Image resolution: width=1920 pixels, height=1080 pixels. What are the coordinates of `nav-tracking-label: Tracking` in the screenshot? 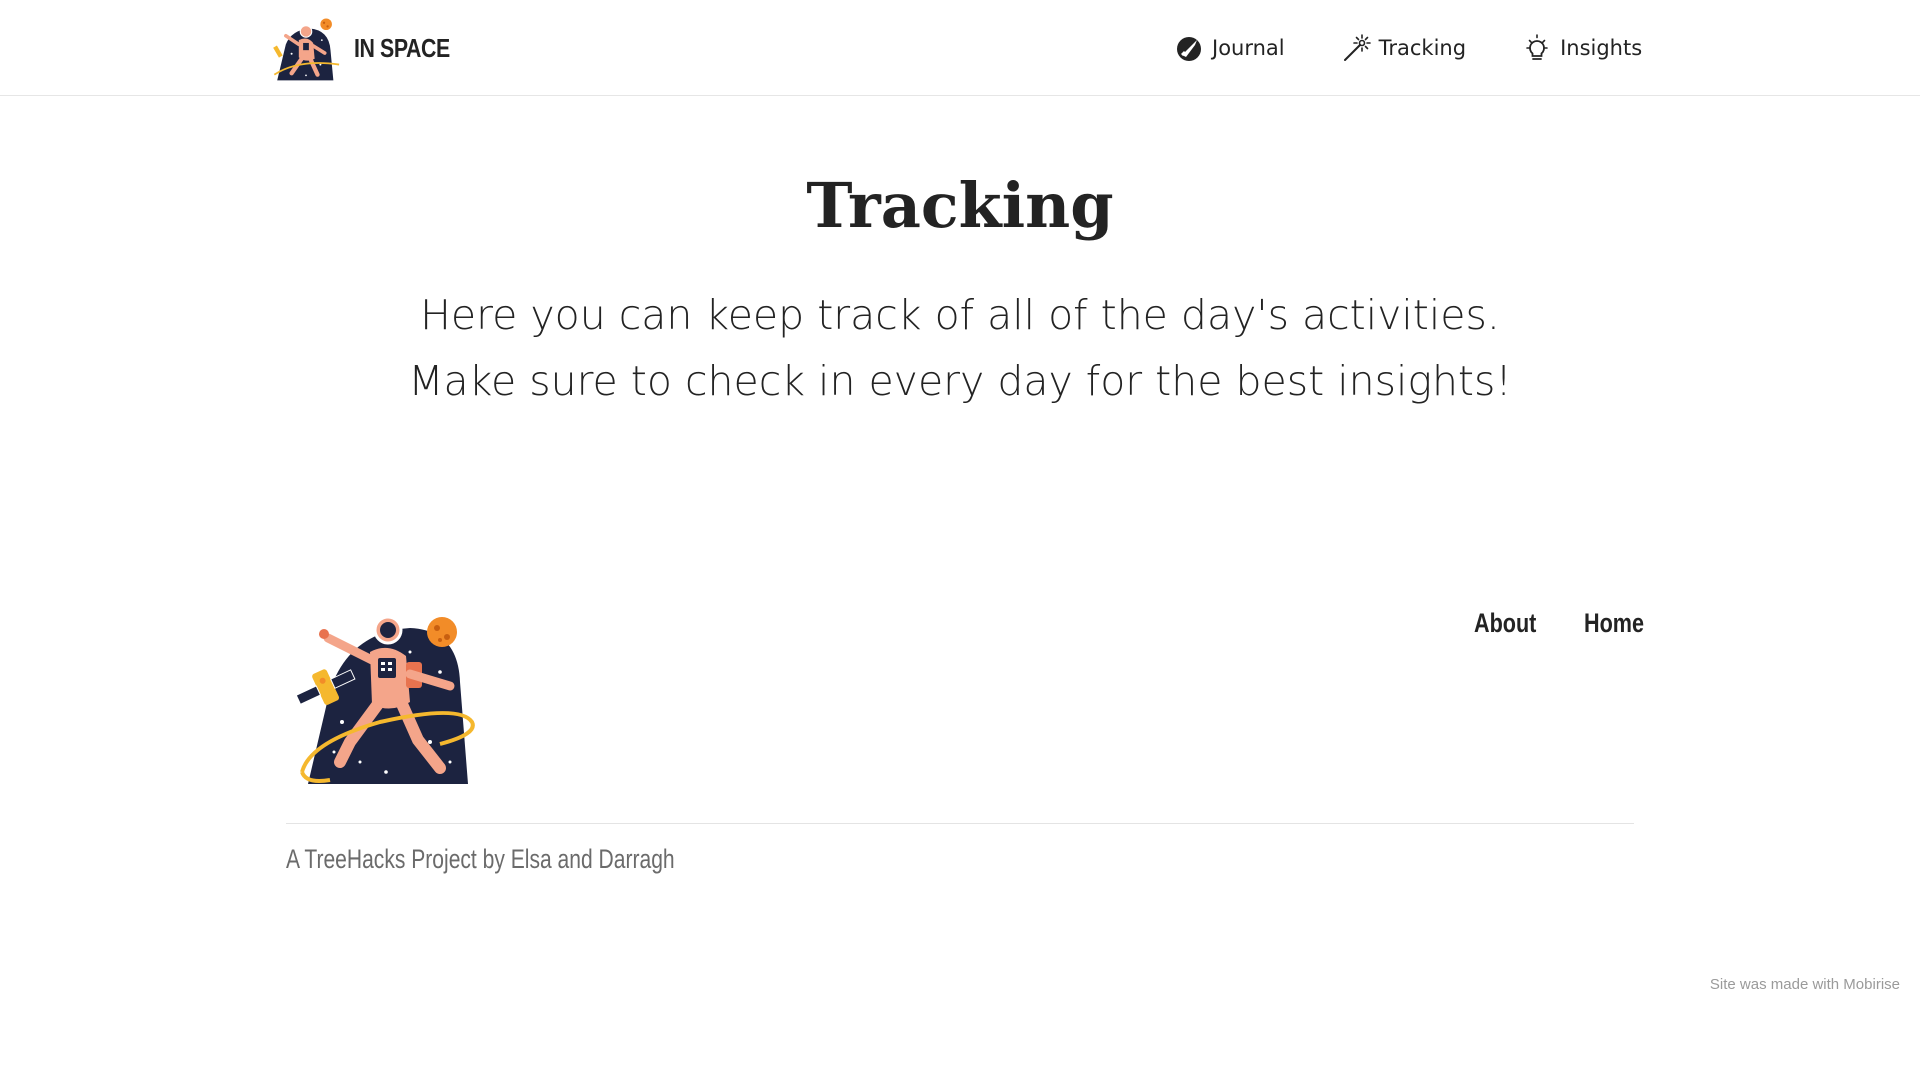 It's located at (1422, 48).